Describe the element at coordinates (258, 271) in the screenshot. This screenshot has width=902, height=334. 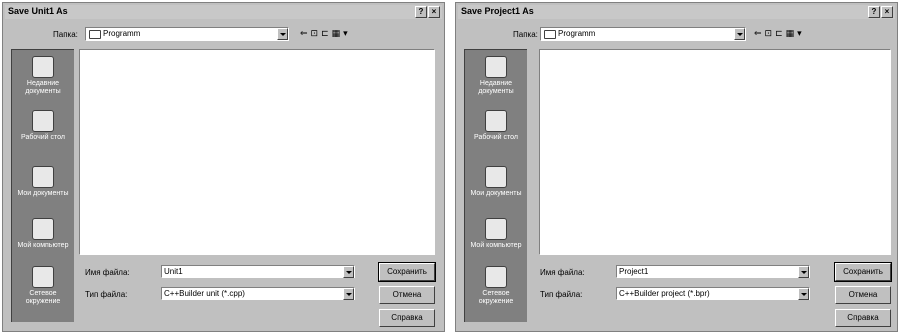
I see `filename-field: Unit1` at that location.